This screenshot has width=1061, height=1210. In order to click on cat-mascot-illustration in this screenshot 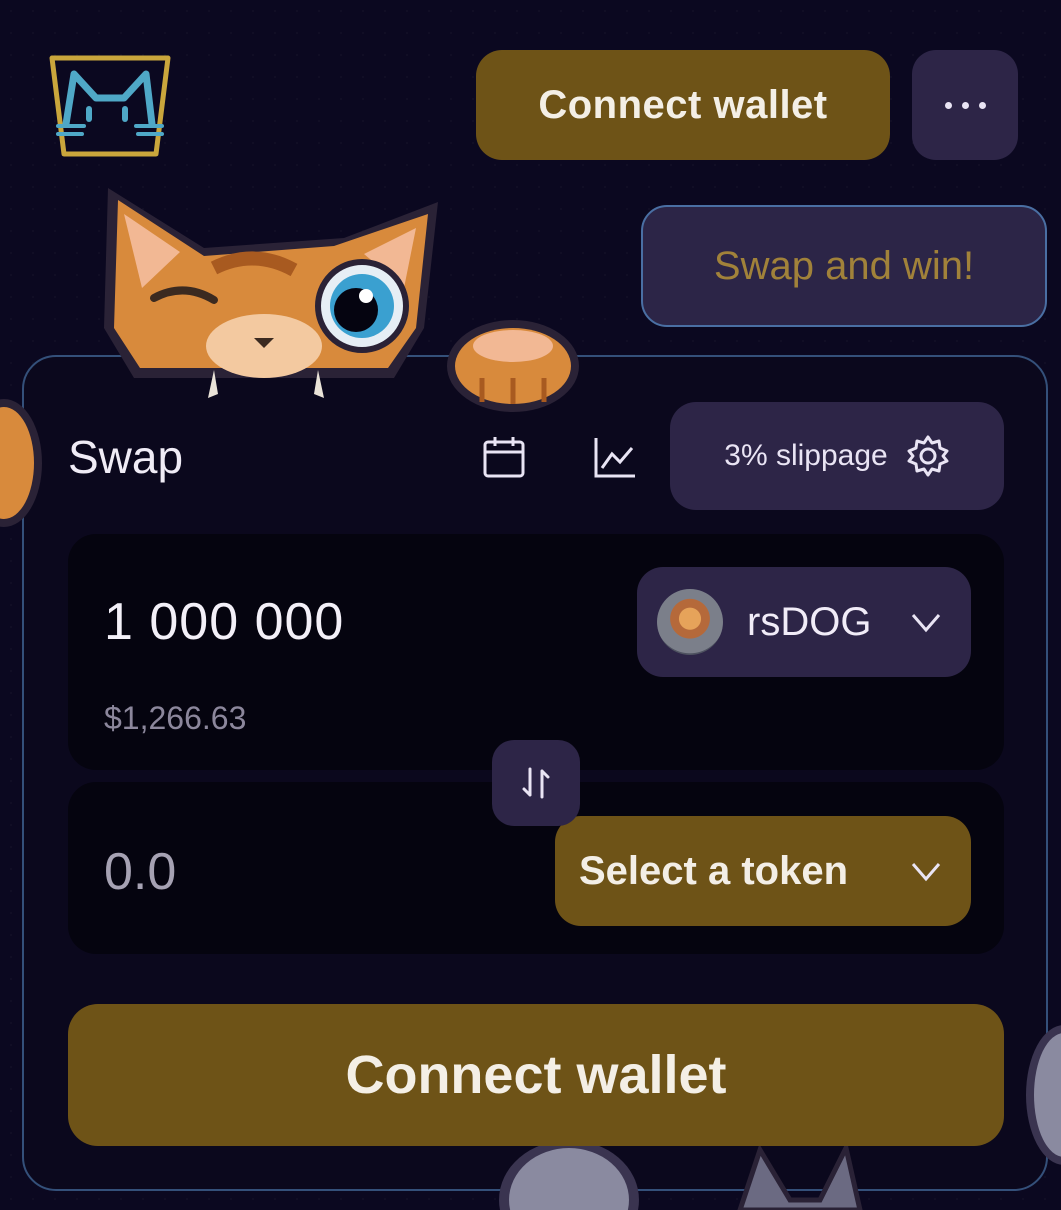, I will do `click(271, 293)`.